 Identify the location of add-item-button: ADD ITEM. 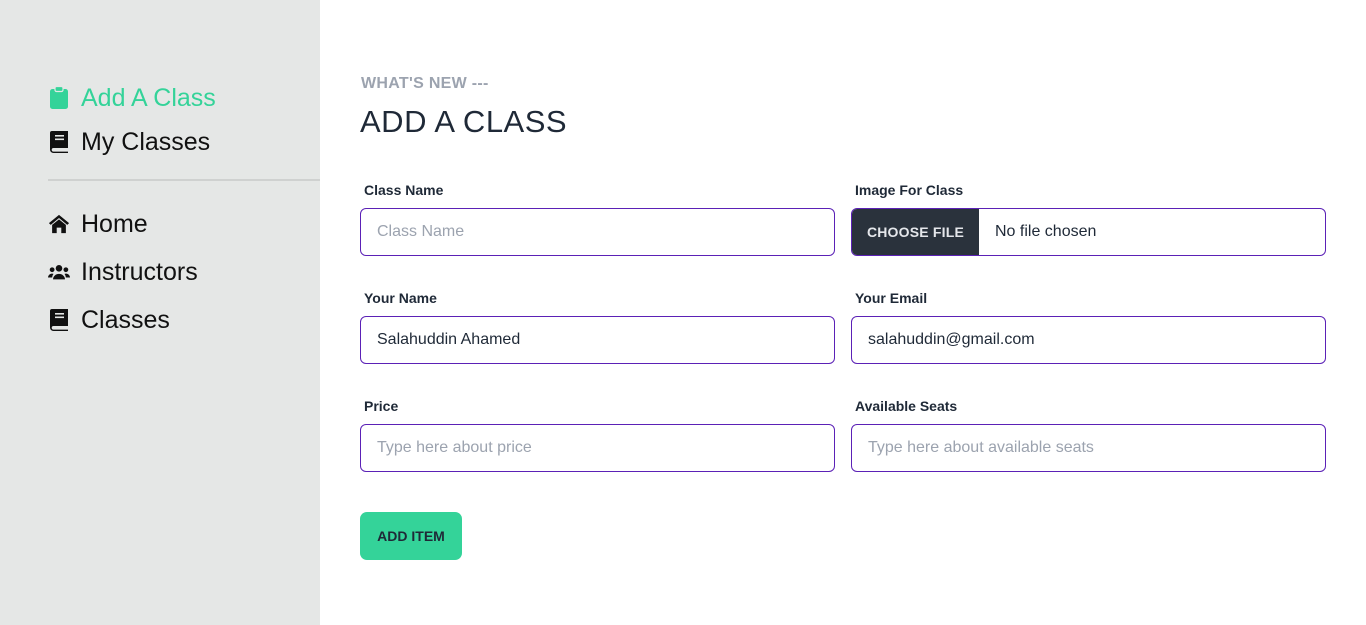
(411, 536).